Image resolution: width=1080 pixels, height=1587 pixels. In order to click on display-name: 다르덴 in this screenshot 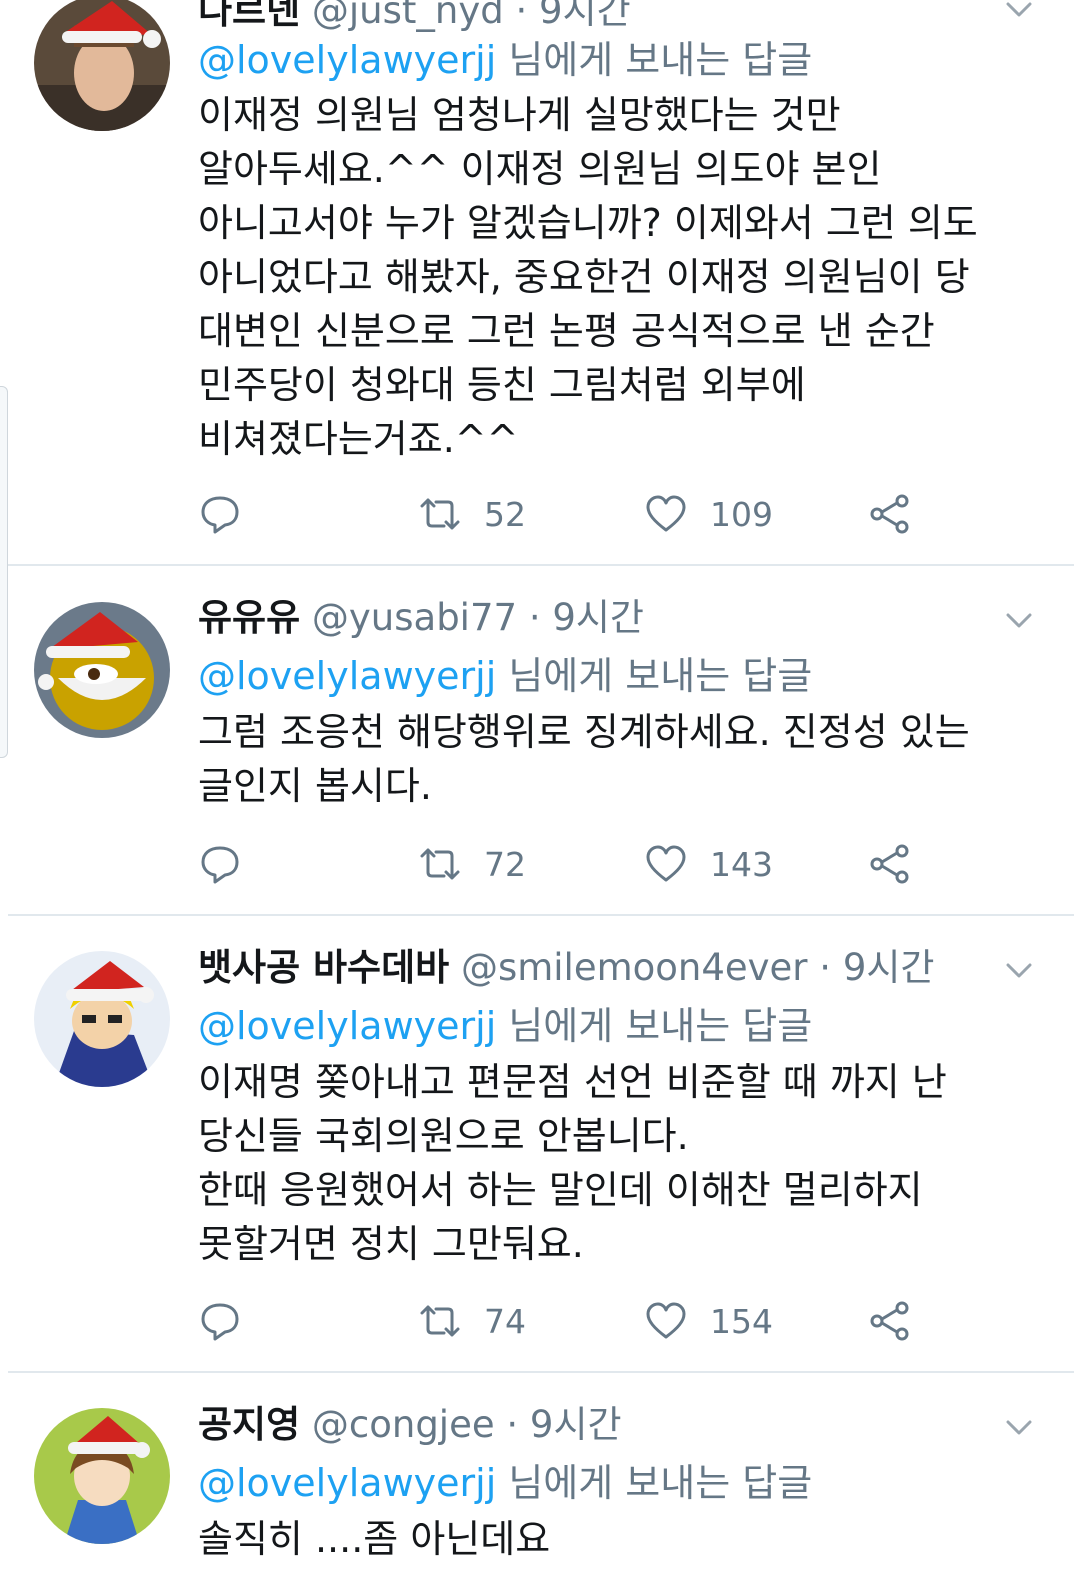, I will do `click(249, 16)`.